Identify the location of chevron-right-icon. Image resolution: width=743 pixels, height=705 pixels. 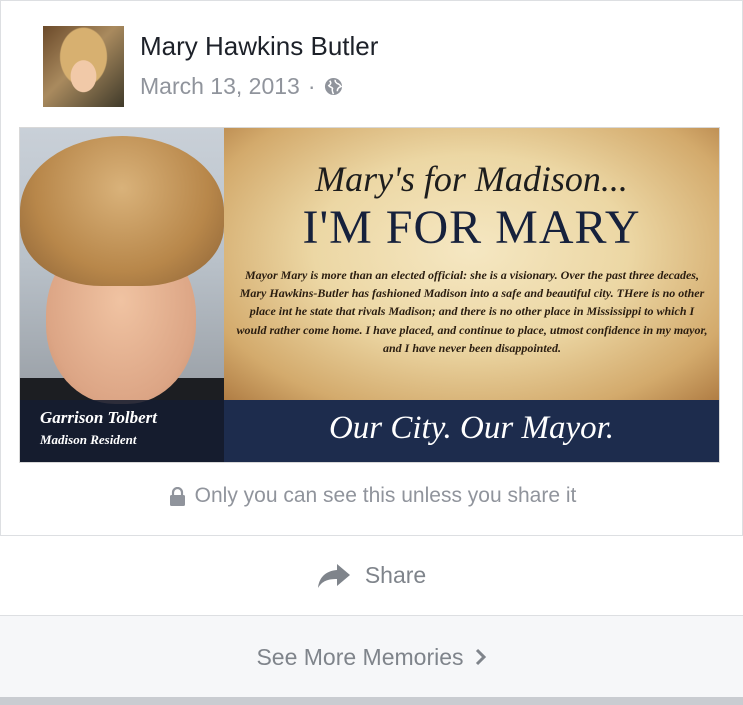
(480, 657).